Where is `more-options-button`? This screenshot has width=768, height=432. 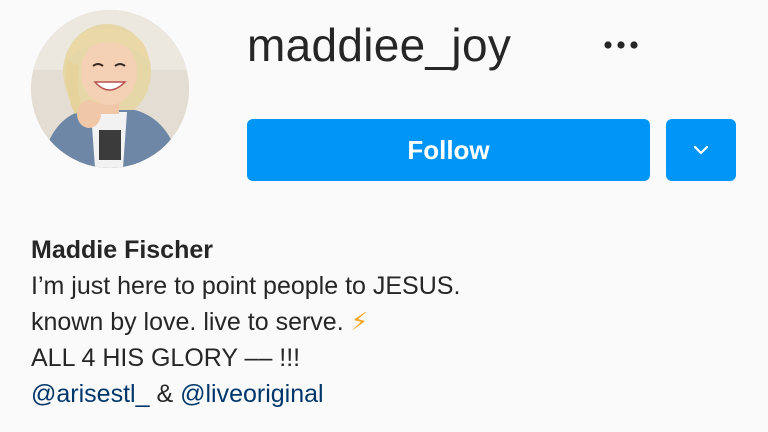 more-options-button is located at coordinates (621, 45).